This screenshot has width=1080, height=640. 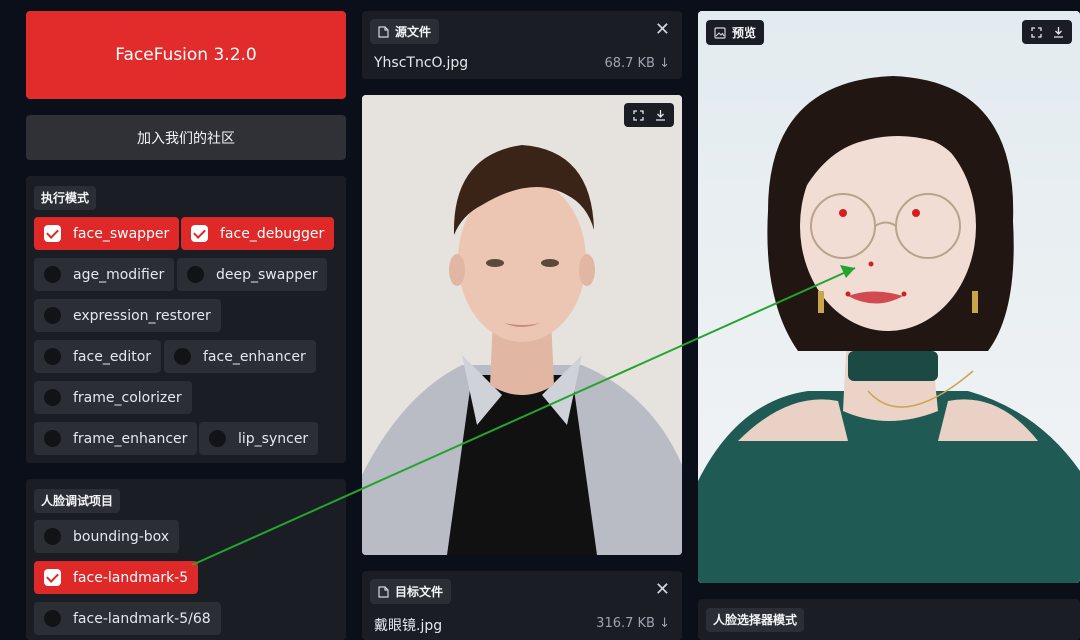 I want to click on face-selector-panel: 人脸选择器模式, so click(x=889, y=619).